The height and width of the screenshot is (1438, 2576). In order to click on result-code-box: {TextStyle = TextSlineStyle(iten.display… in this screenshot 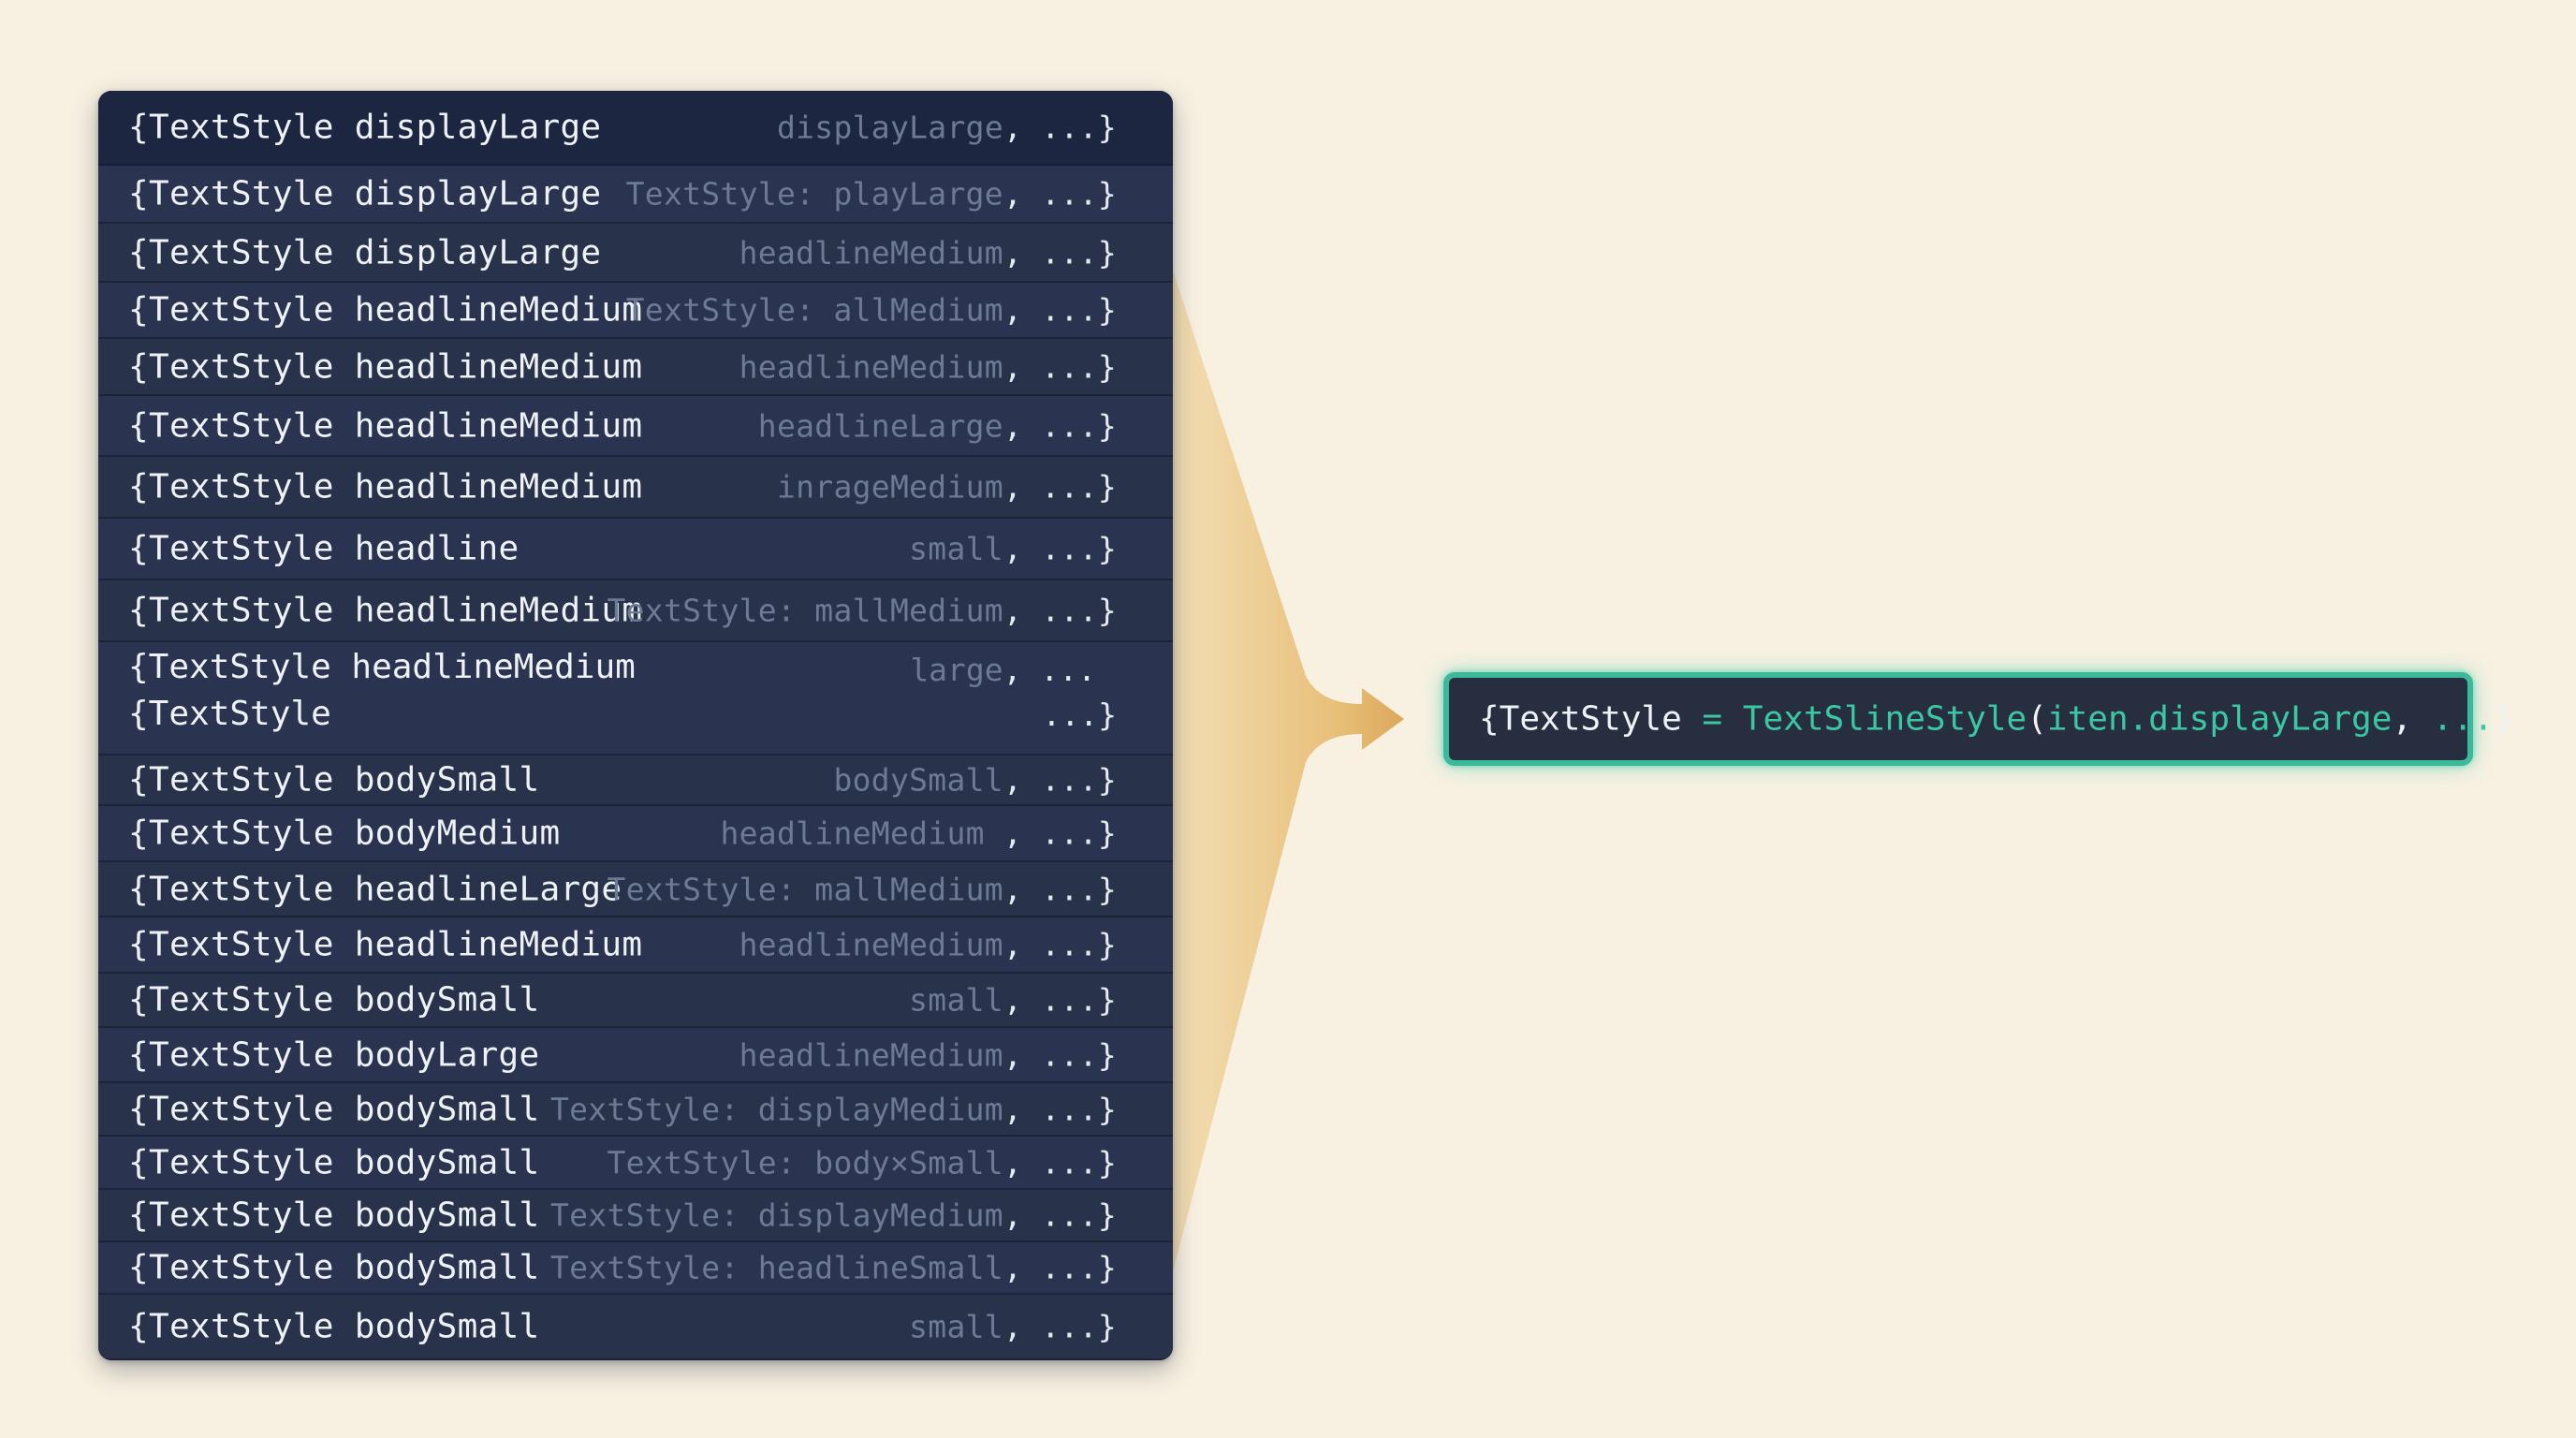, I will do `click(1978, 719)`.